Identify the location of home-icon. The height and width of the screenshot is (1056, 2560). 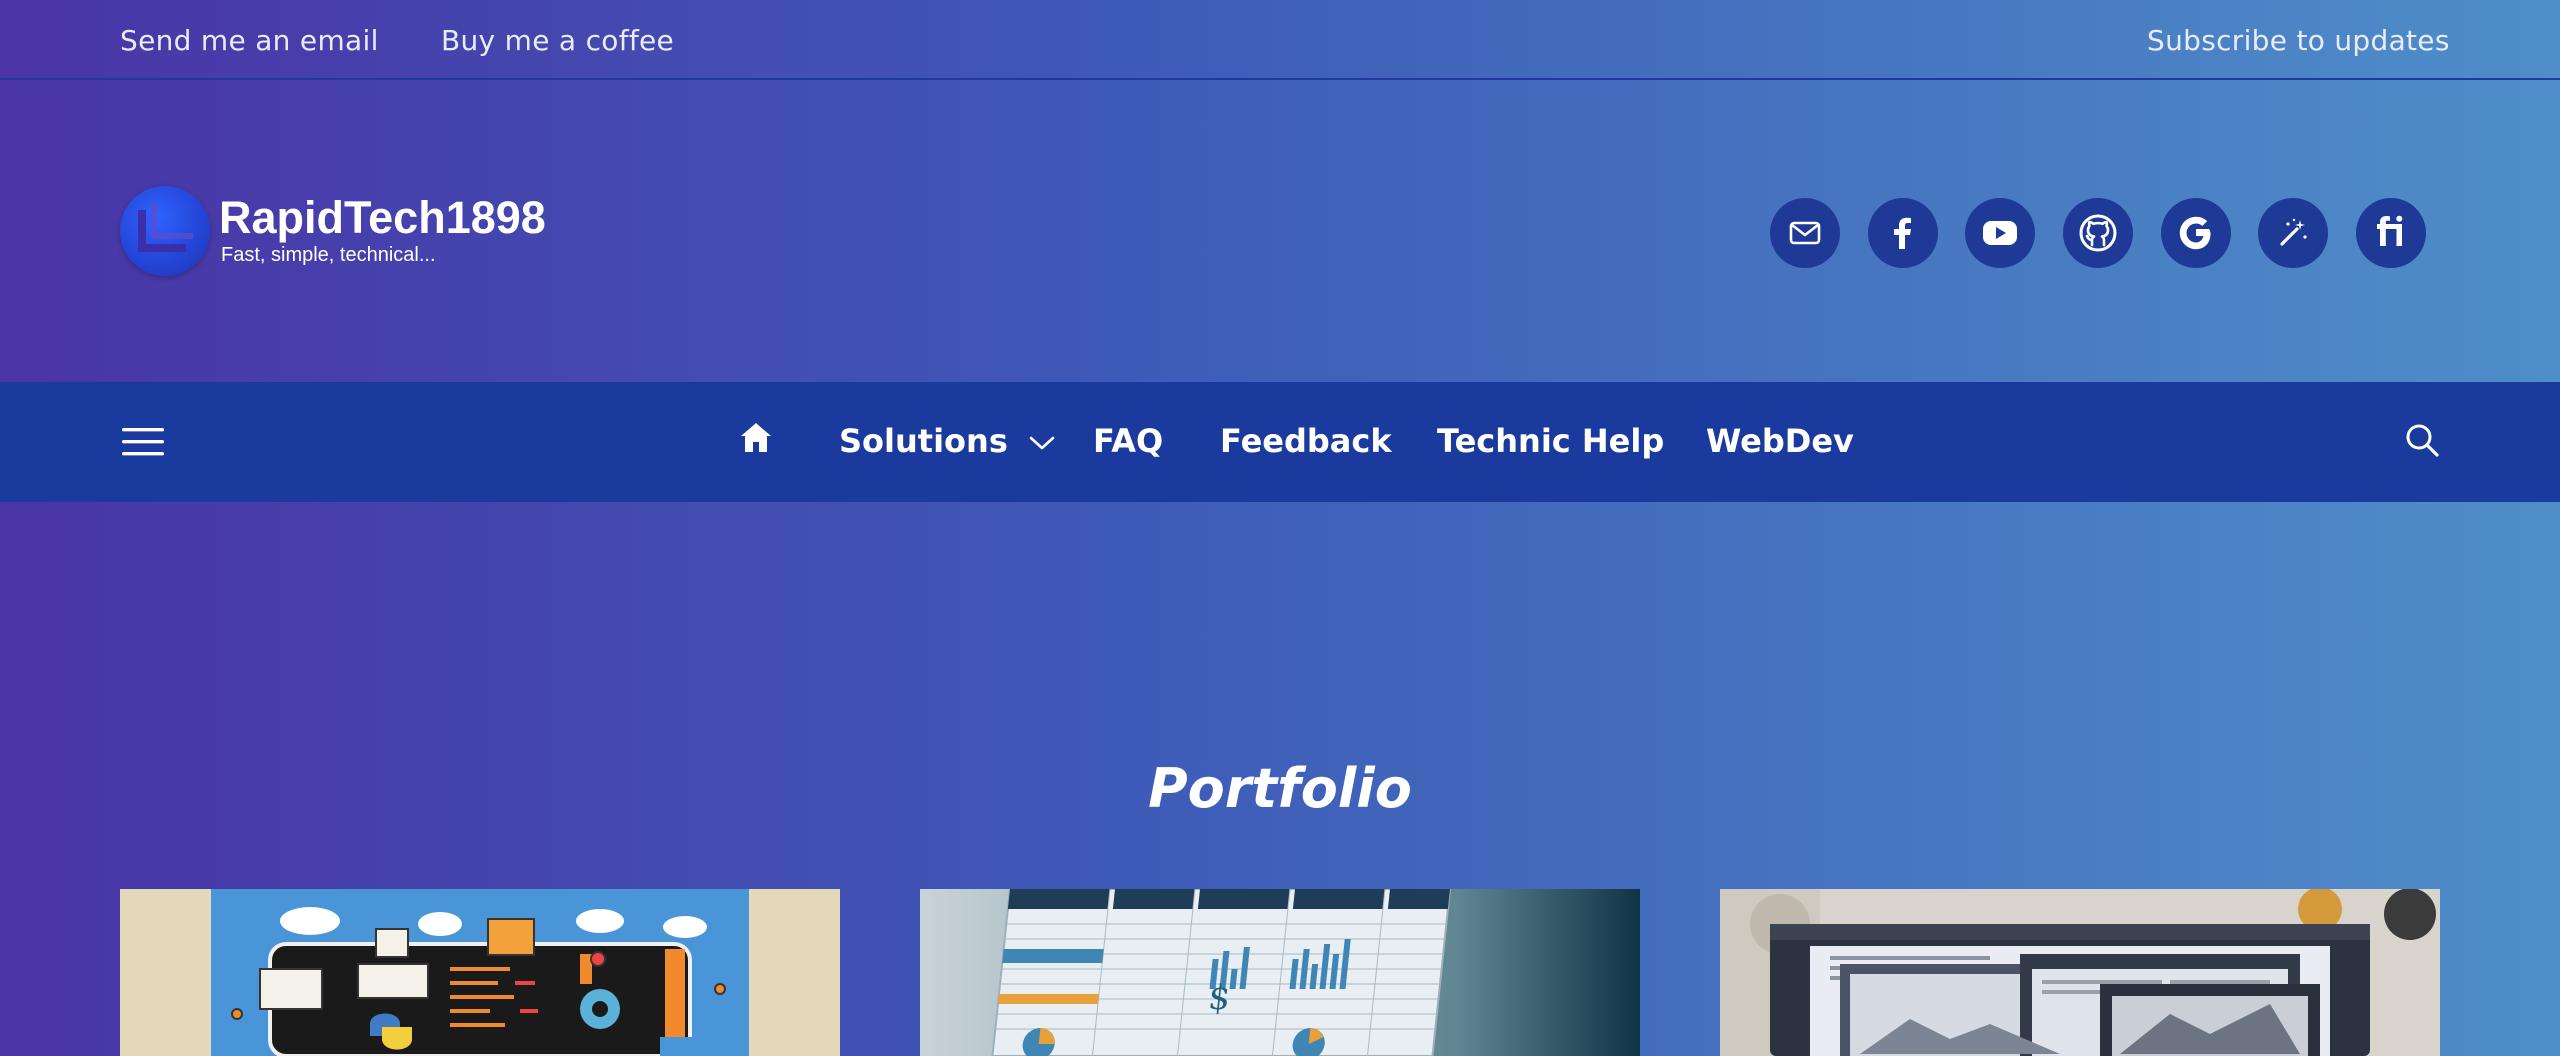
(756, 438).